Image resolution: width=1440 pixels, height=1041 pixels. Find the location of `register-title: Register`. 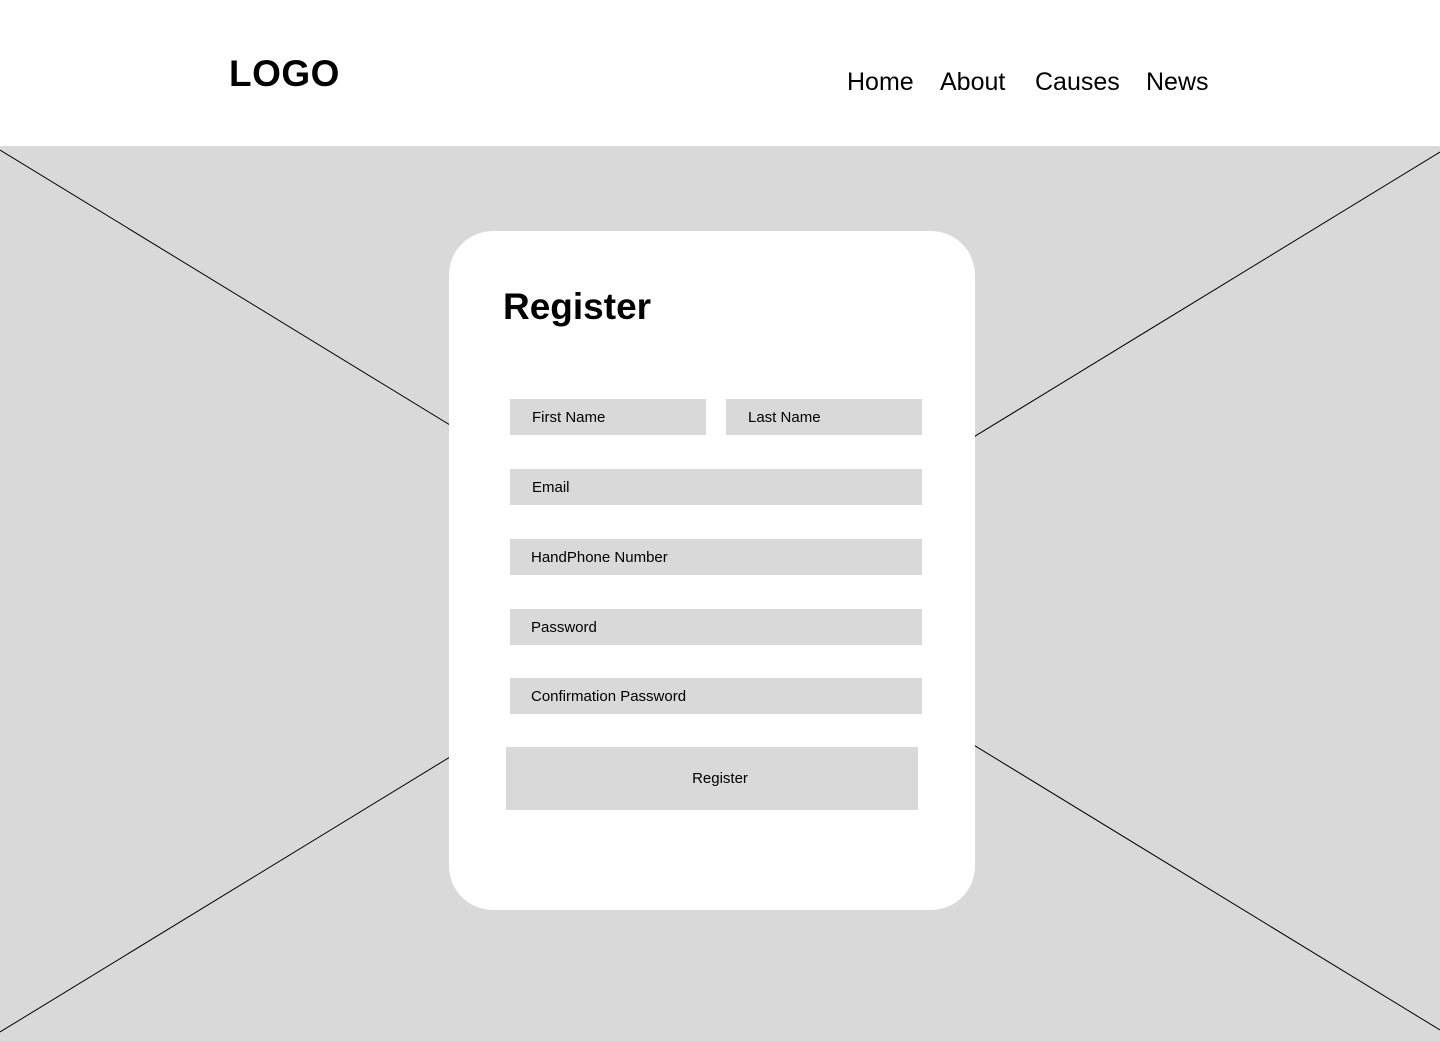

register-title: Register is located at coordinates (577, 306).